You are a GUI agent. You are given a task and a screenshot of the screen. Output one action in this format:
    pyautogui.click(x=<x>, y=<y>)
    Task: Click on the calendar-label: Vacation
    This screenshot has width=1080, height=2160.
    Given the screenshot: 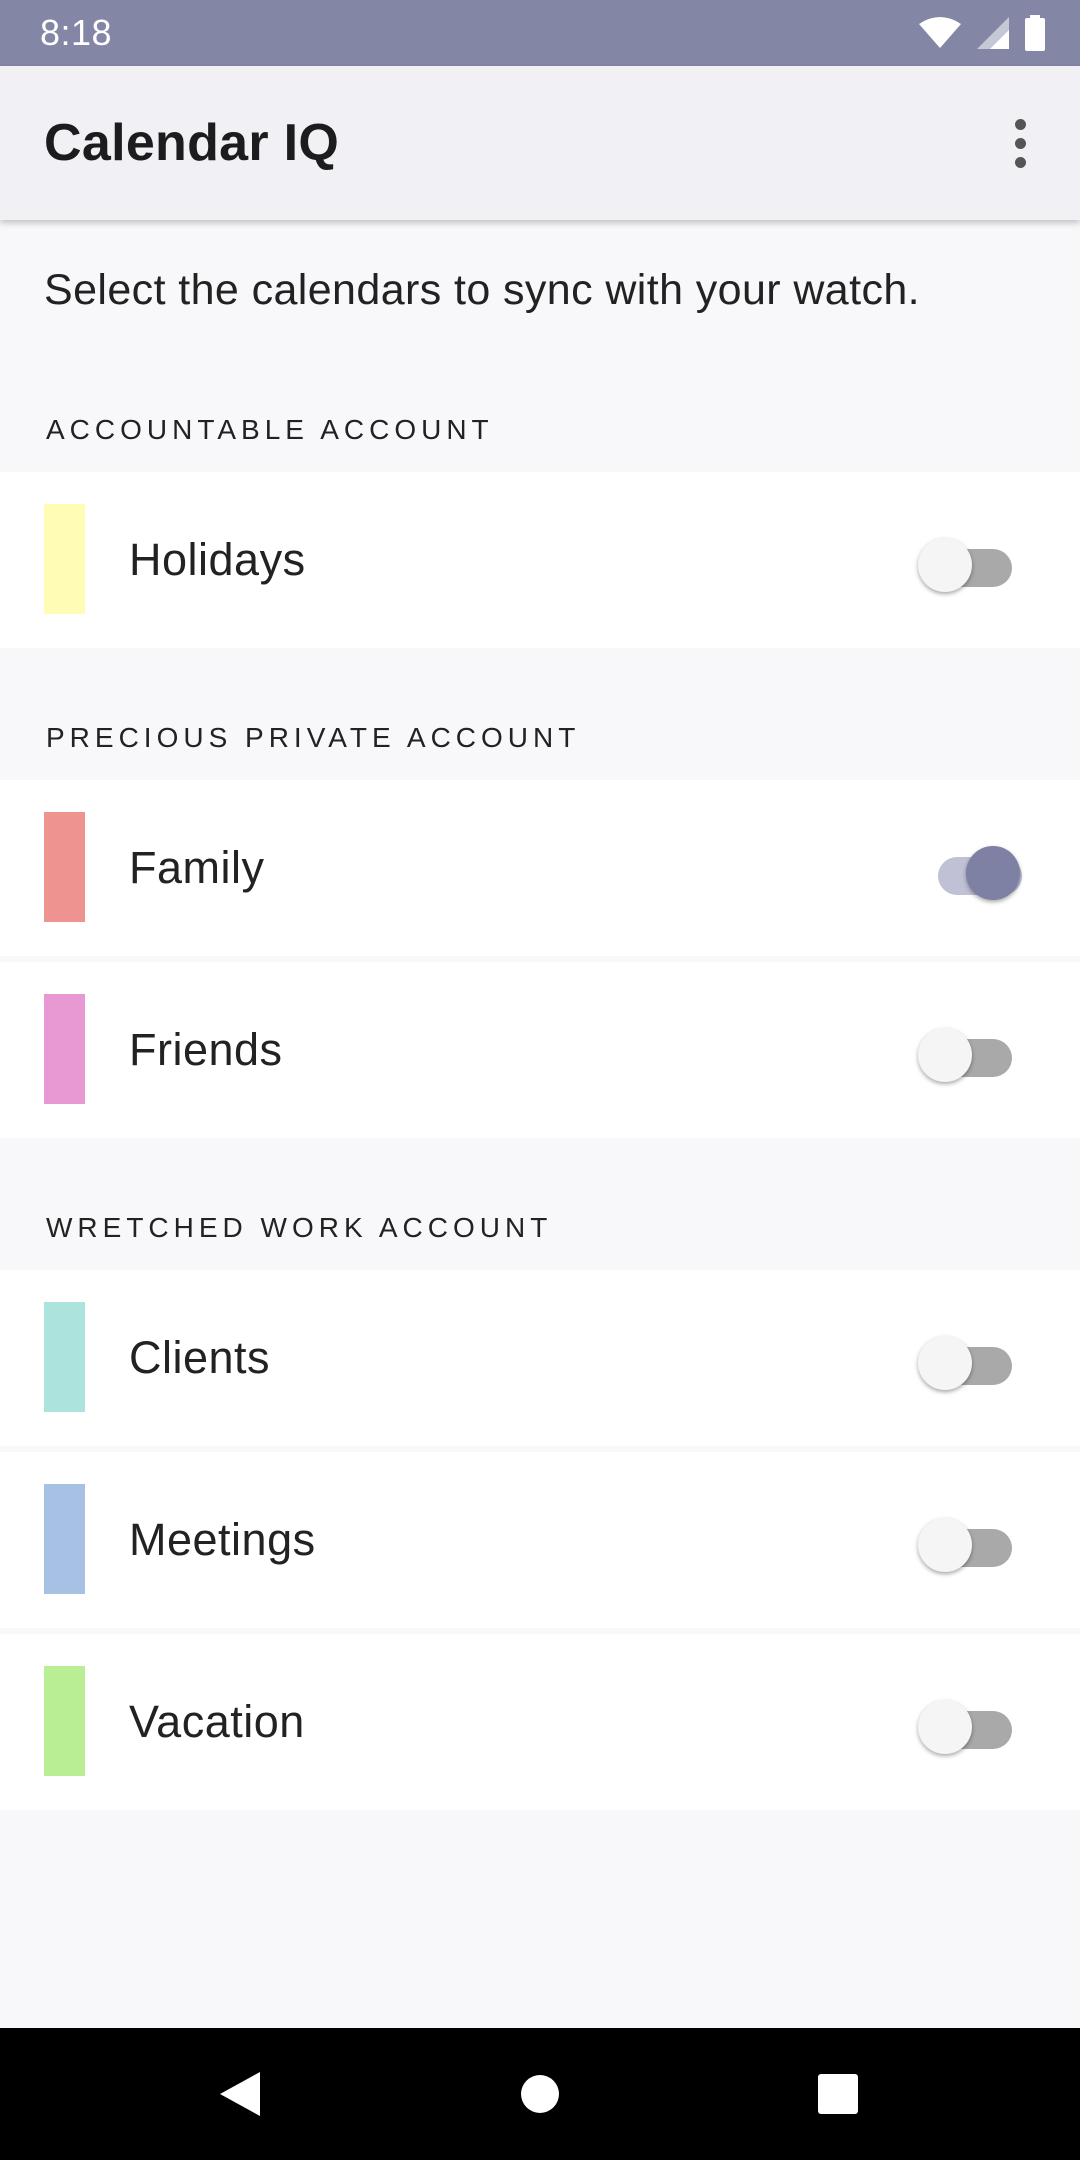 What is the action you would take?
    pyautogui.click(x=217, y=1721)
    